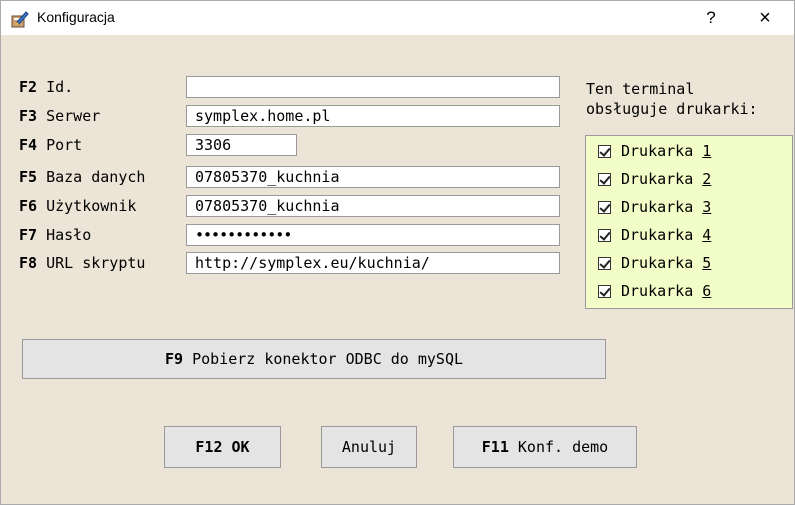  I want to click on printers-heading: Ten terminal obsługuje drukarki:, so click(672, 99).